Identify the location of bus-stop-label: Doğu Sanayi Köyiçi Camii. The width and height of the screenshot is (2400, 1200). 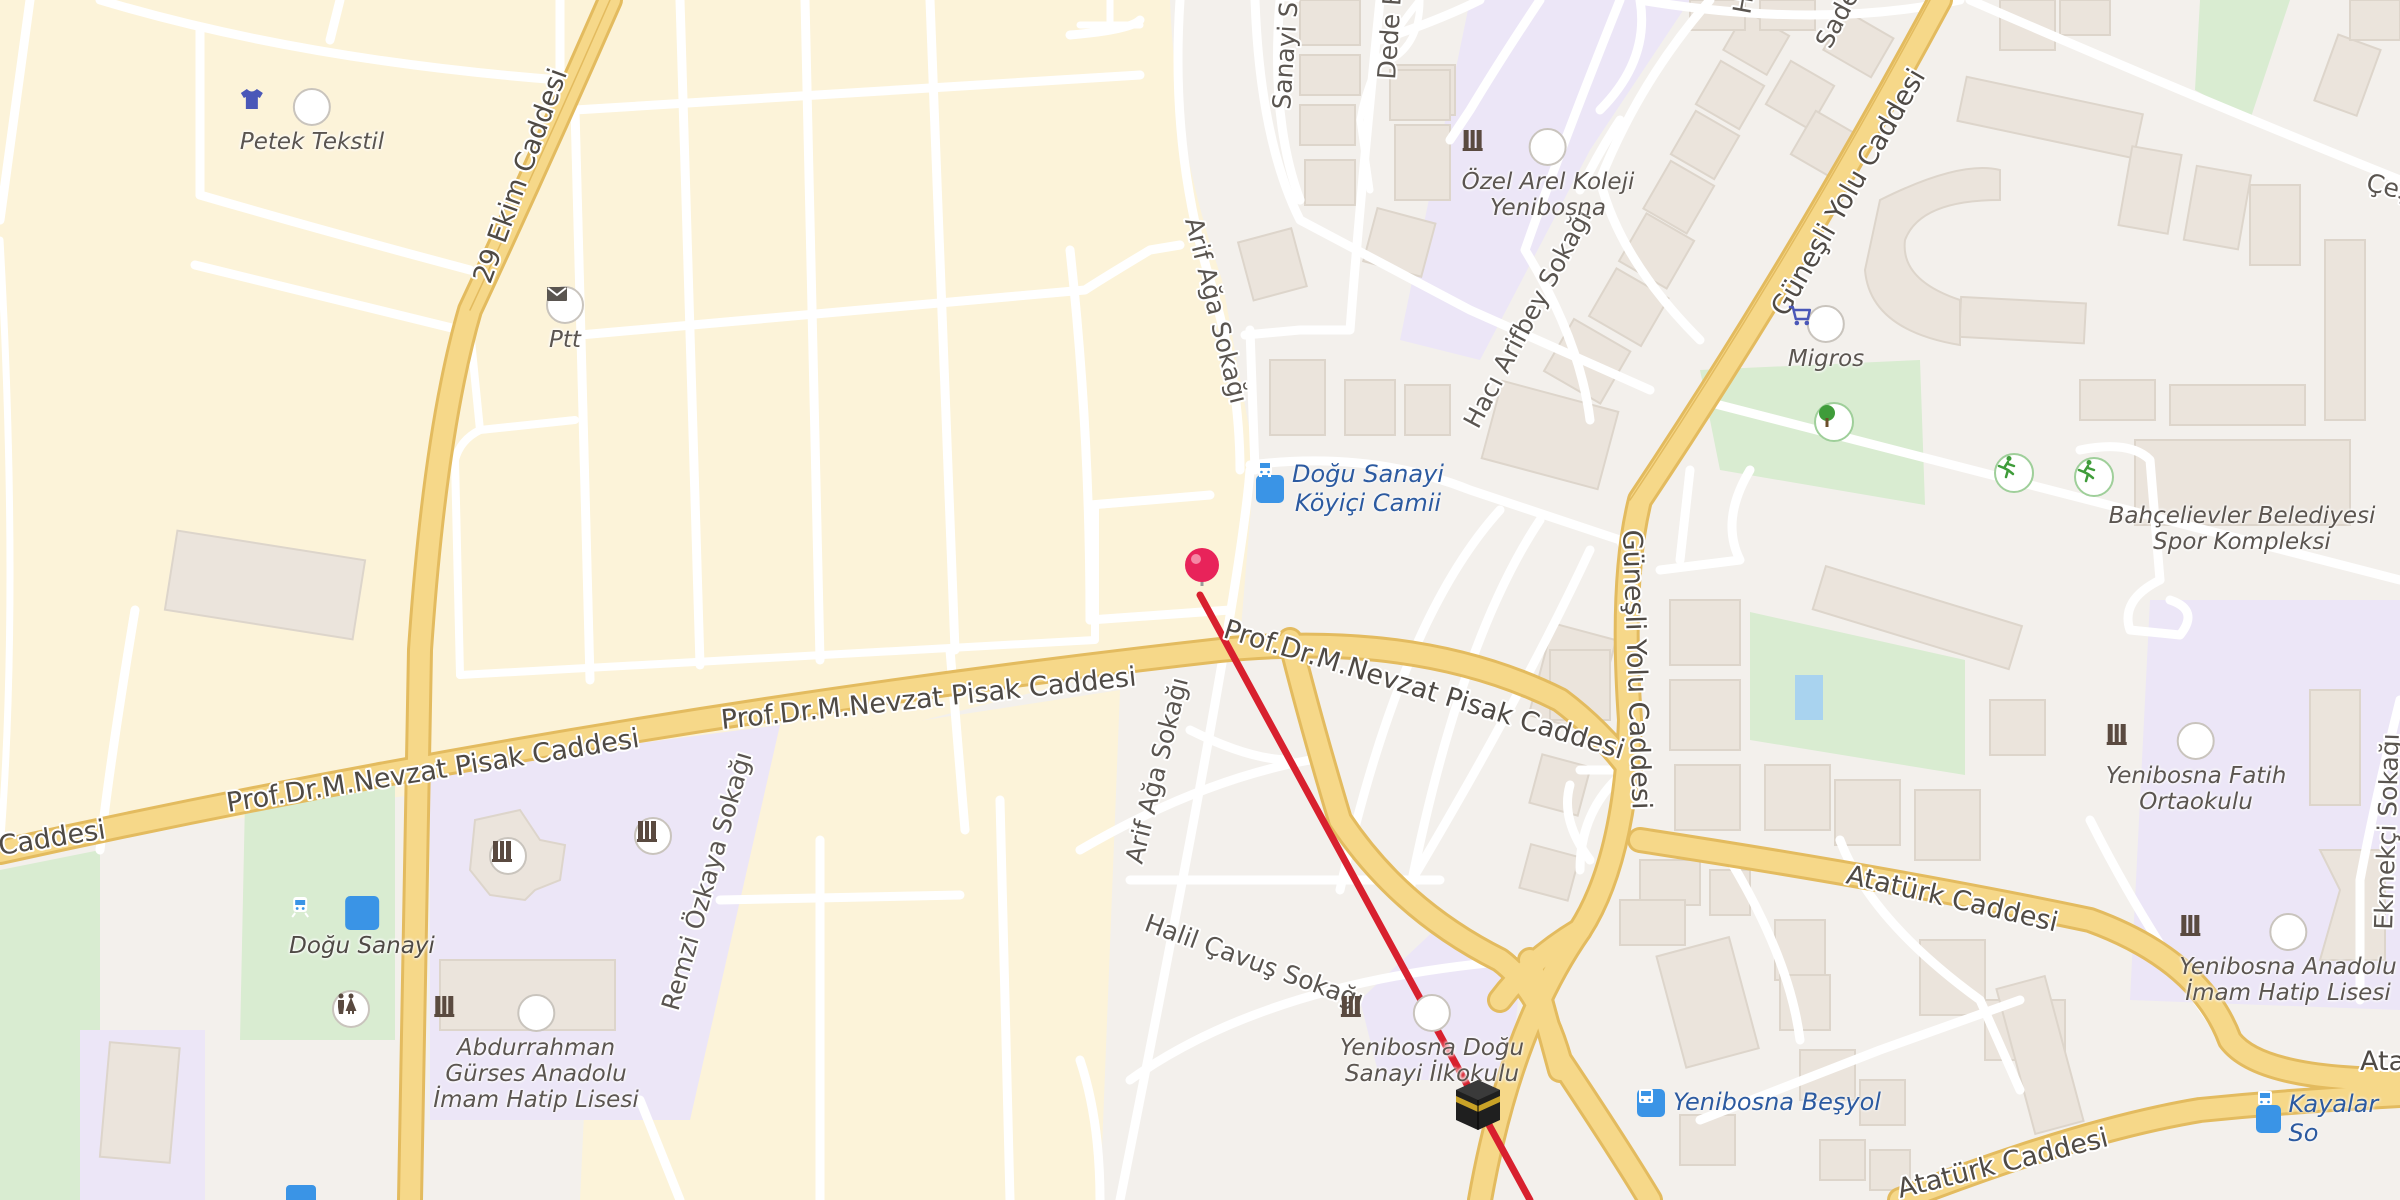
(1368, 489).